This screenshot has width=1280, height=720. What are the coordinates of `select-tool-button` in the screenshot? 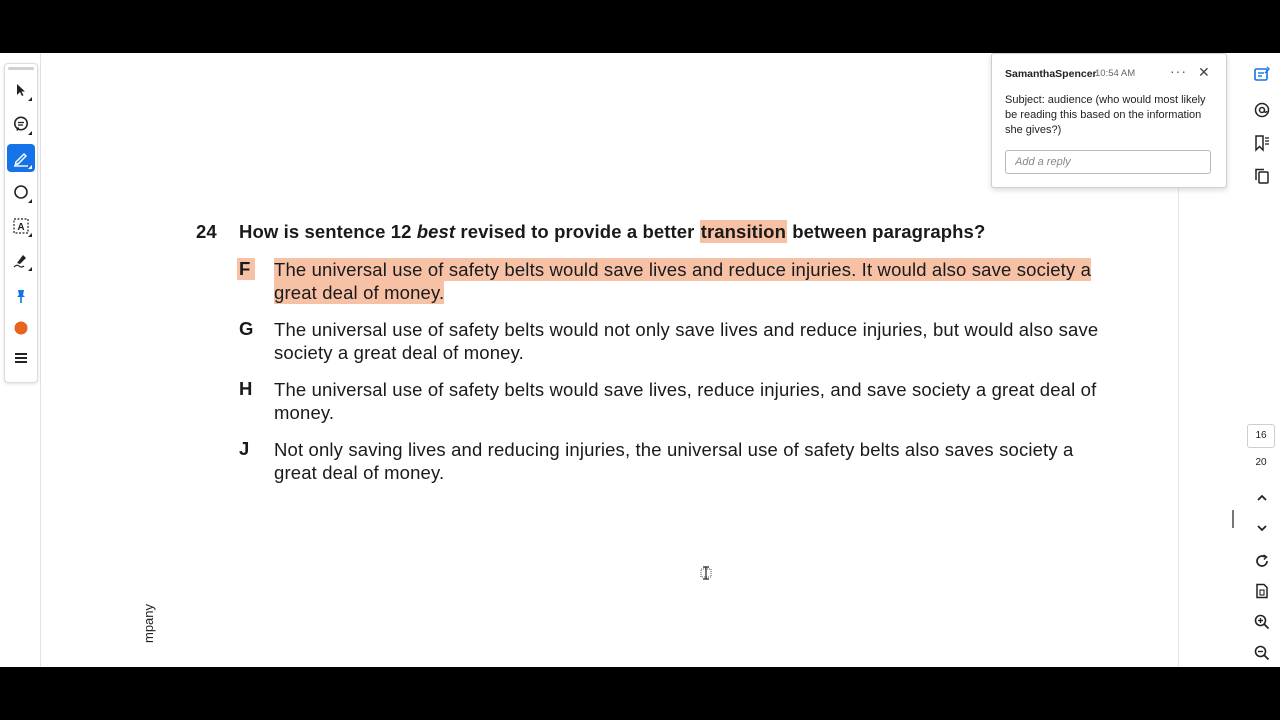 It's located at (21, 90).